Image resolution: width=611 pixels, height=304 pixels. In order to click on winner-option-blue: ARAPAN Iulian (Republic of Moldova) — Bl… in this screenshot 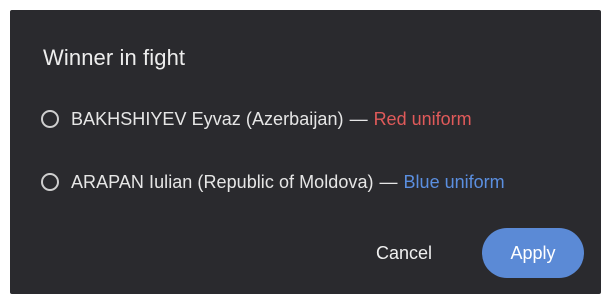, I will do `click(273, 182)`.